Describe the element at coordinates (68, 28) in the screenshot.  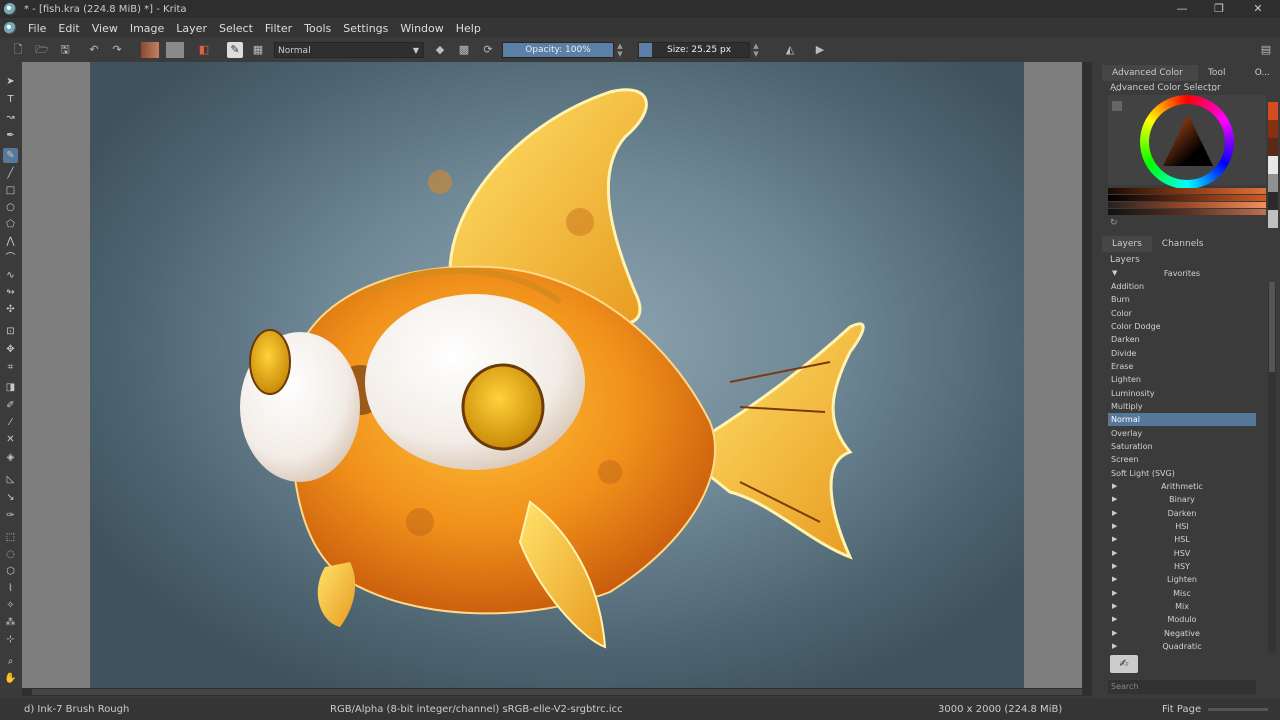
I see `menu-edit: Edit` at that location.